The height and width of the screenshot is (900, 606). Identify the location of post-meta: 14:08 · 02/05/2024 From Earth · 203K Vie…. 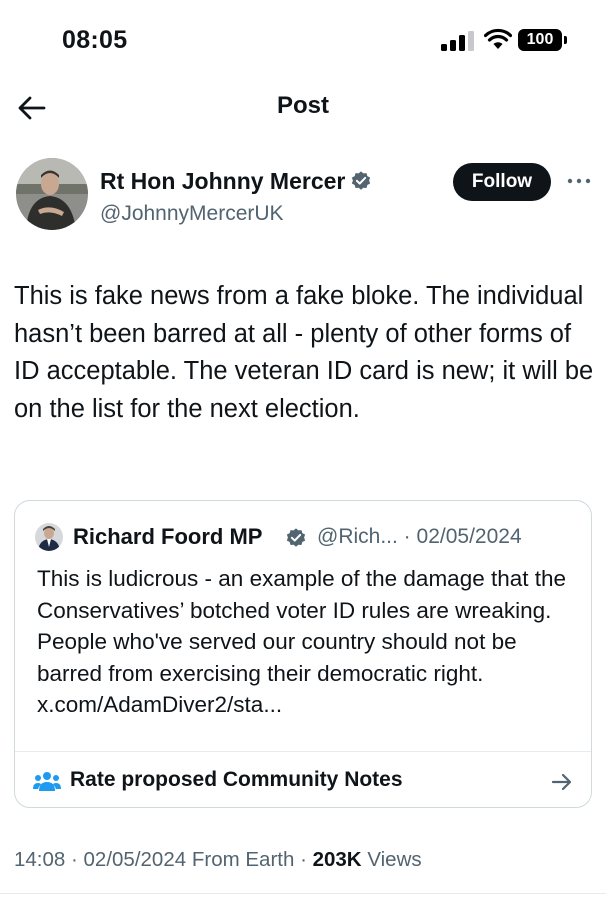
(218, 860).